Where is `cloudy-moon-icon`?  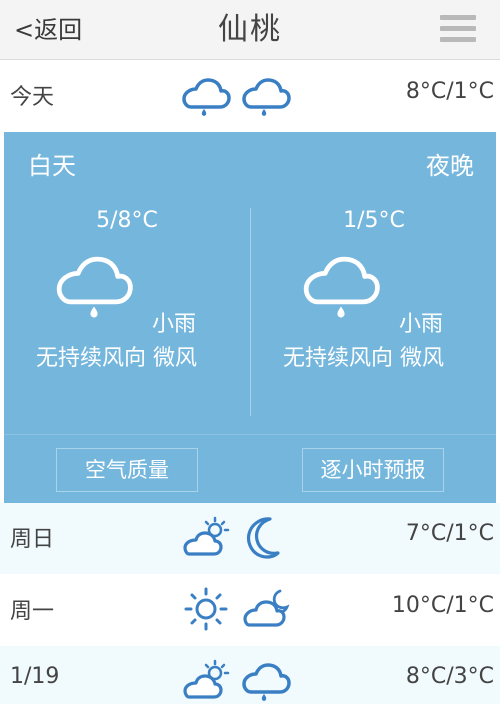 cloudy-moon-icon is located at coordinates (266, 609).